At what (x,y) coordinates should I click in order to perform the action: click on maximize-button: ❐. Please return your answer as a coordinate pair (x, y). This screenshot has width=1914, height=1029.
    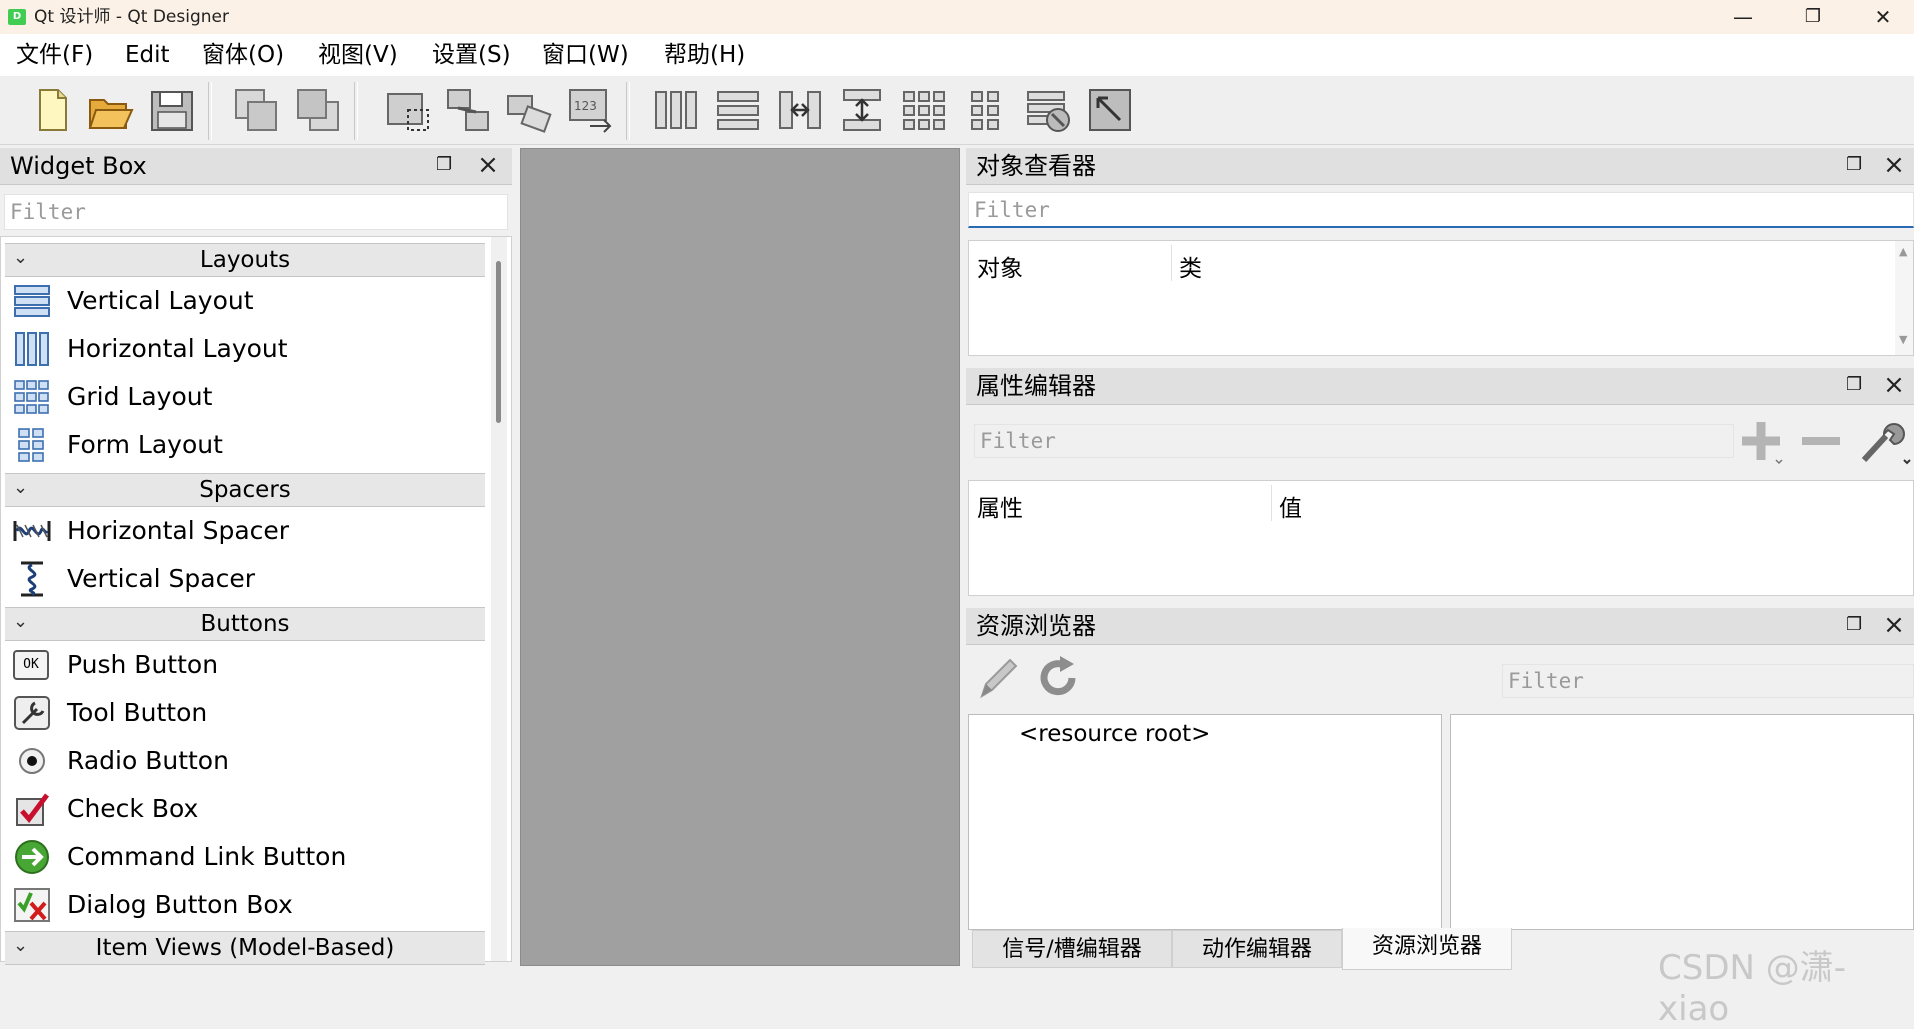
    Looking at the image, I should click on (1813, 17).